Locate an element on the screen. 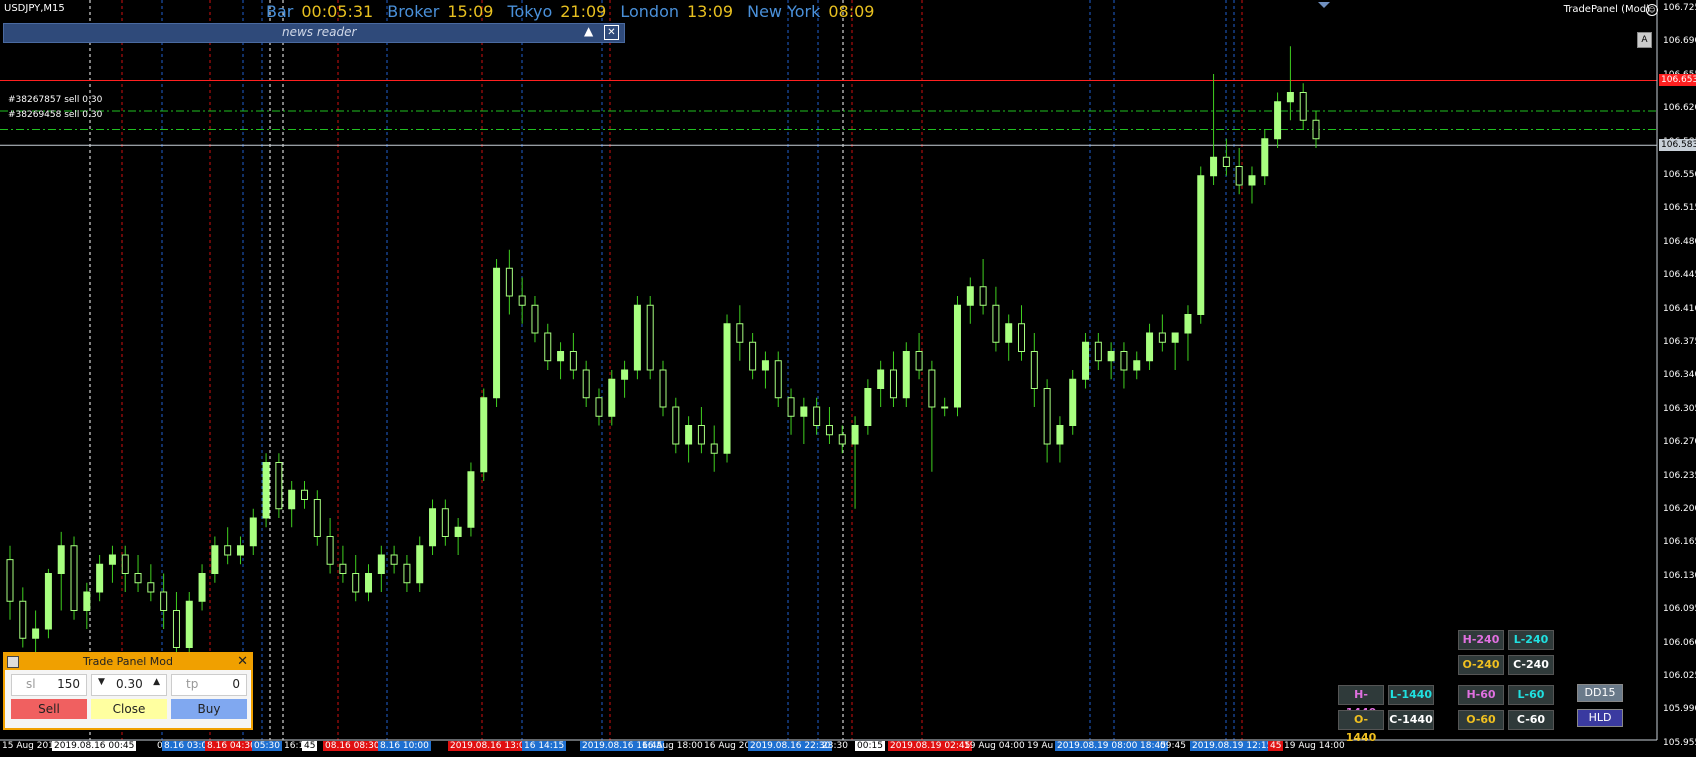  level-button-o-240: O-240 is located at coordinates (1481, 665).